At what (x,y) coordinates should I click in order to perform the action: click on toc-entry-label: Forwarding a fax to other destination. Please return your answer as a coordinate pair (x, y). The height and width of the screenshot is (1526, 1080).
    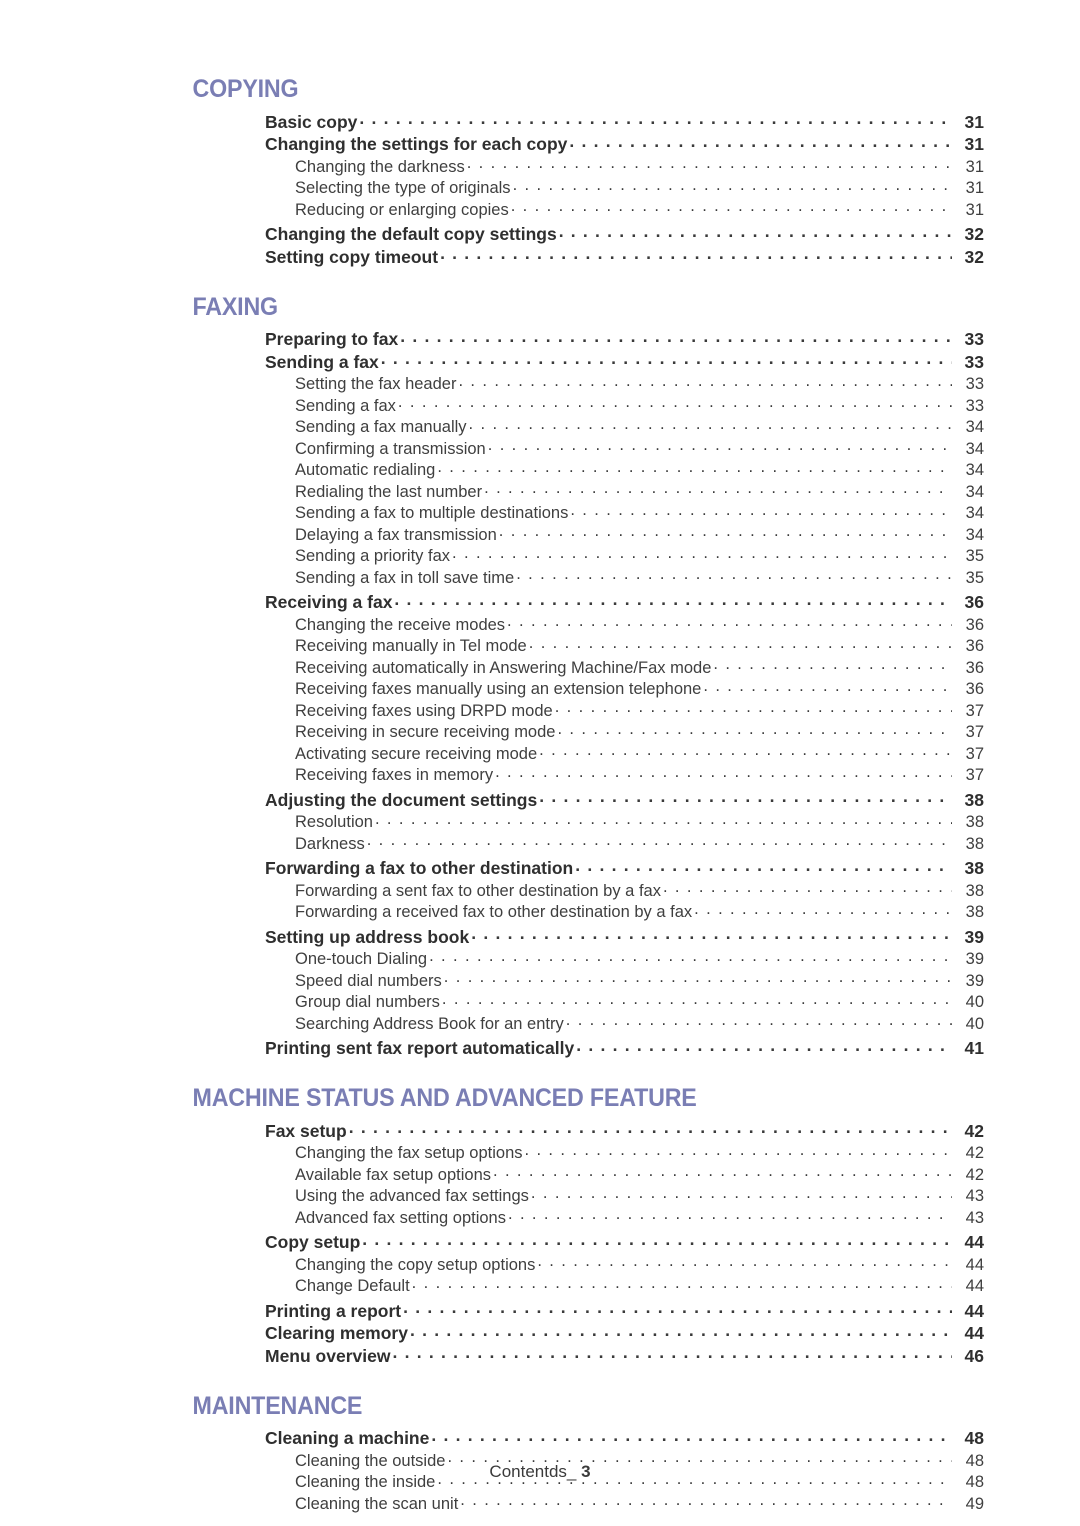
    Looking at the image, I should click on (419, 868).